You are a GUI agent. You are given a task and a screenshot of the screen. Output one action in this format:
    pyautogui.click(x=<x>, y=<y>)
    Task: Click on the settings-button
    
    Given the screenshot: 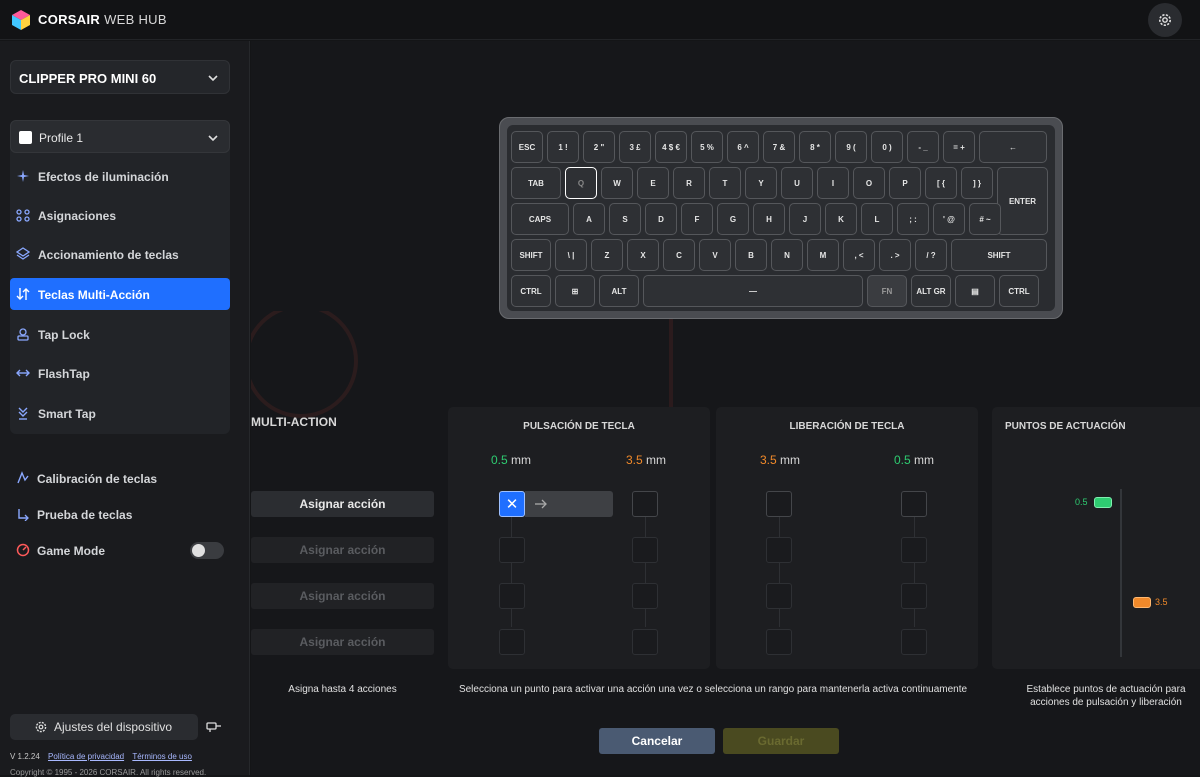 What is the action you would take?
    pyautogui.click(x=1165, y=20)
    